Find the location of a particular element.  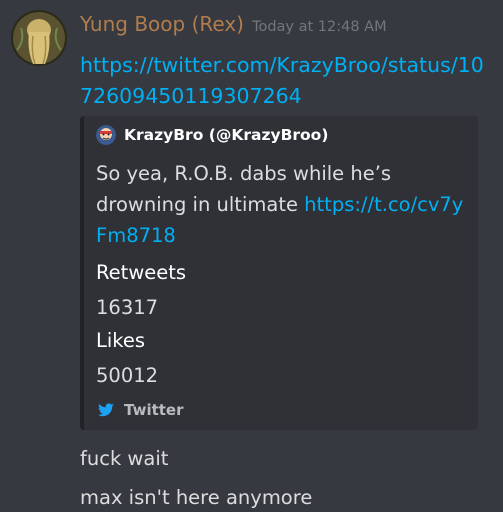

message-header: Yung Boop (Rex) Today at 12:48 AM is located at coordinates (233, 24).